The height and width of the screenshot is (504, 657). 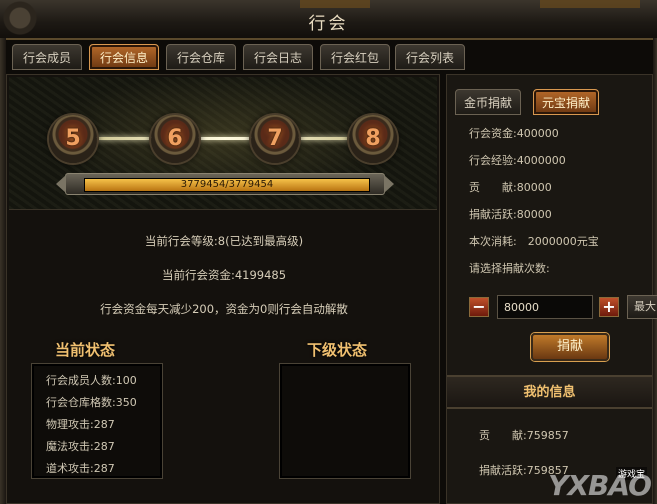 I want to click on donate-line: 本次消耗: 2000000元宝, so click(x=534, y=241).